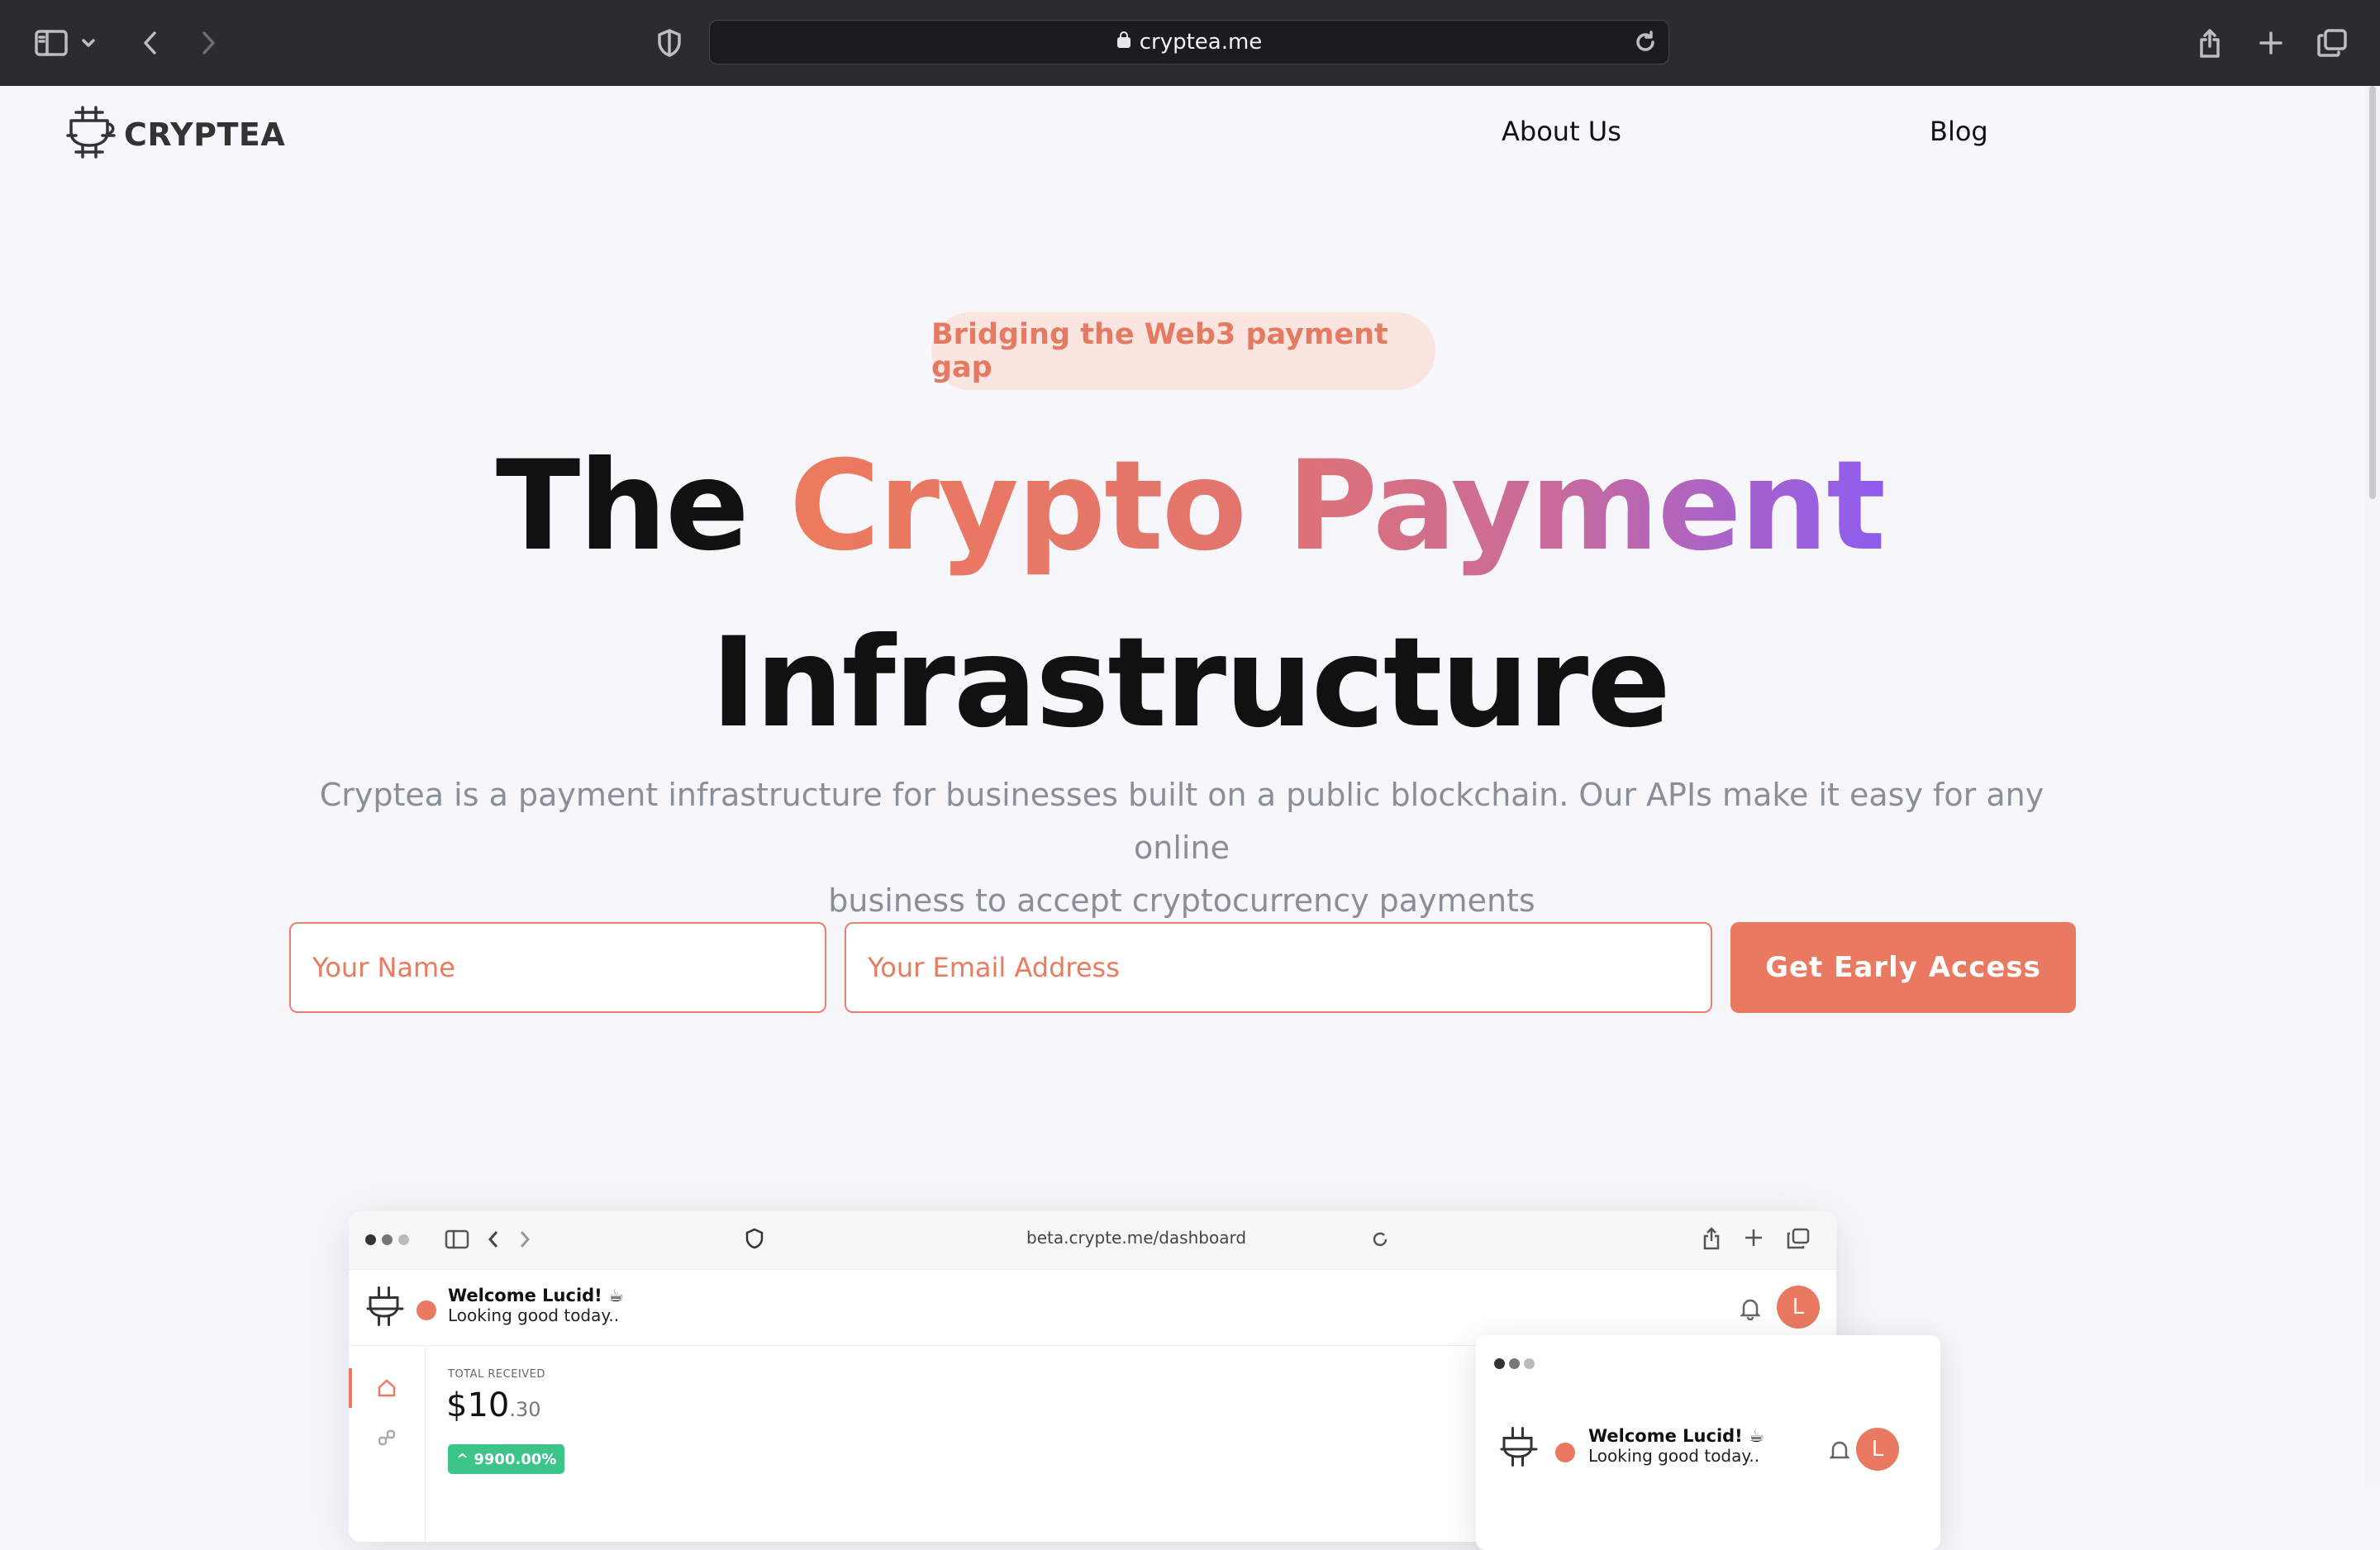 The width and height of the screenshot is (2380, 1550). Describe the element at coordinates (150, 42) in the screenshot. I see `back-icon` at that location.